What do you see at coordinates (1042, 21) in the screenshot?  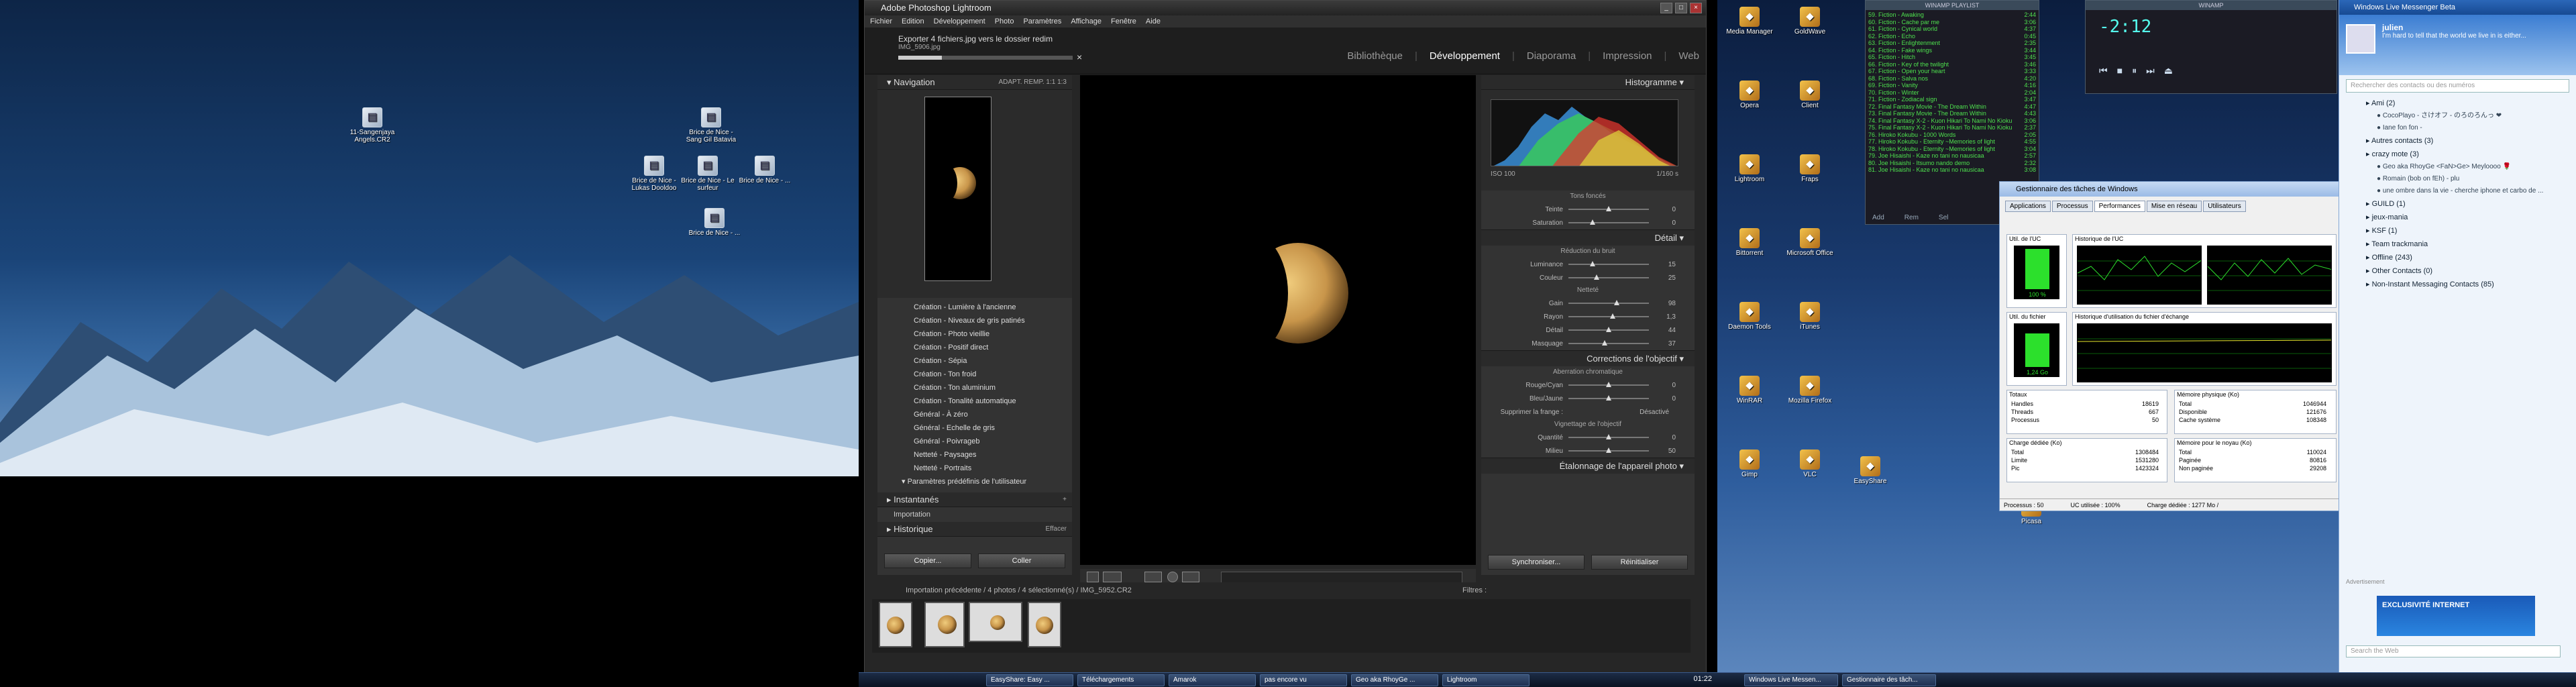 I see `menu-item: Paramètres` at bounding box center [1042, 21].